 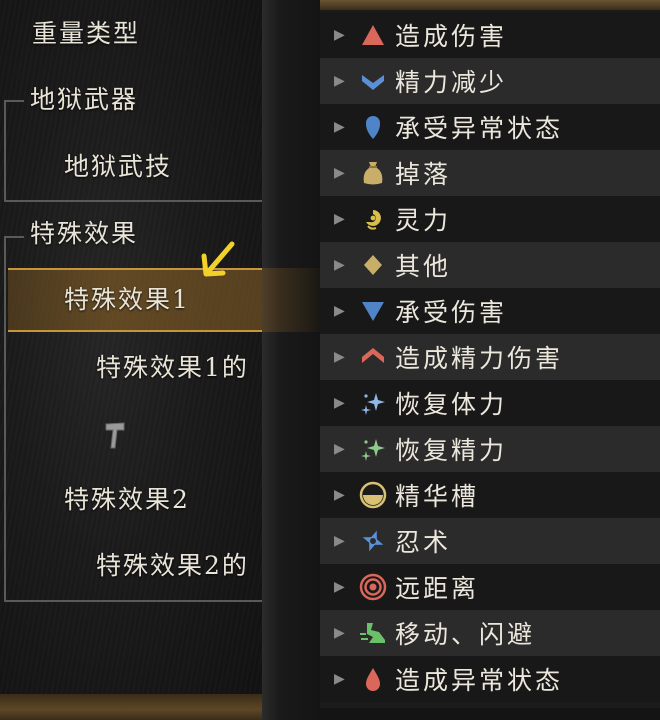 I want to click on category-row-drop: ▶ 掉落, so click(x=490, y=173).